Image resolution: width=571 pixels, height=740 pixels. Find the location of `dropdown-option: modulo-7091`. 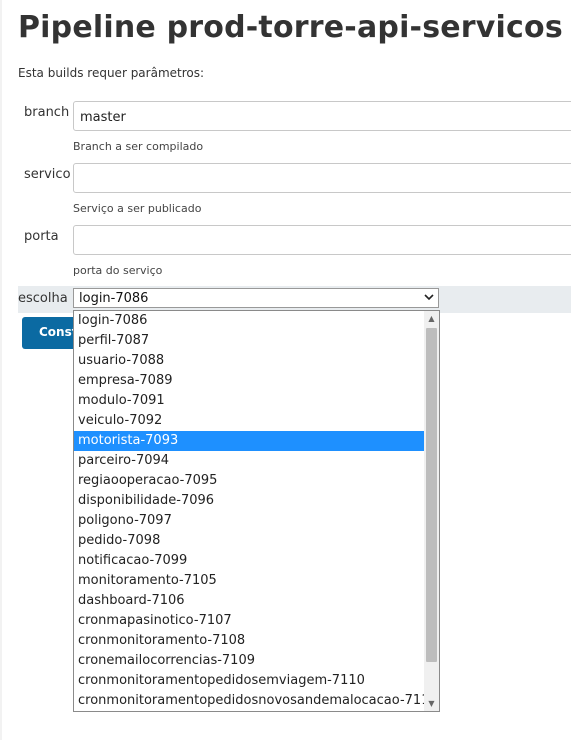

dropdown-option: modulo-7091 is located at coordinates (249, 401).